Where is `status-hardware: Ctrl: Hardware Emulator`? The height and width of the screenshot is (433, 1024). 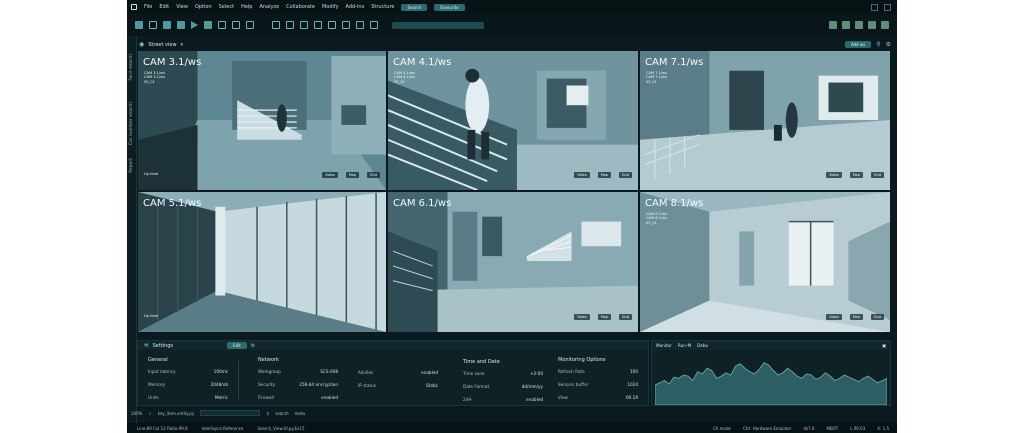 status-hardware: Ctrl: Hardware Emulator is located at coordinates (767, 428).